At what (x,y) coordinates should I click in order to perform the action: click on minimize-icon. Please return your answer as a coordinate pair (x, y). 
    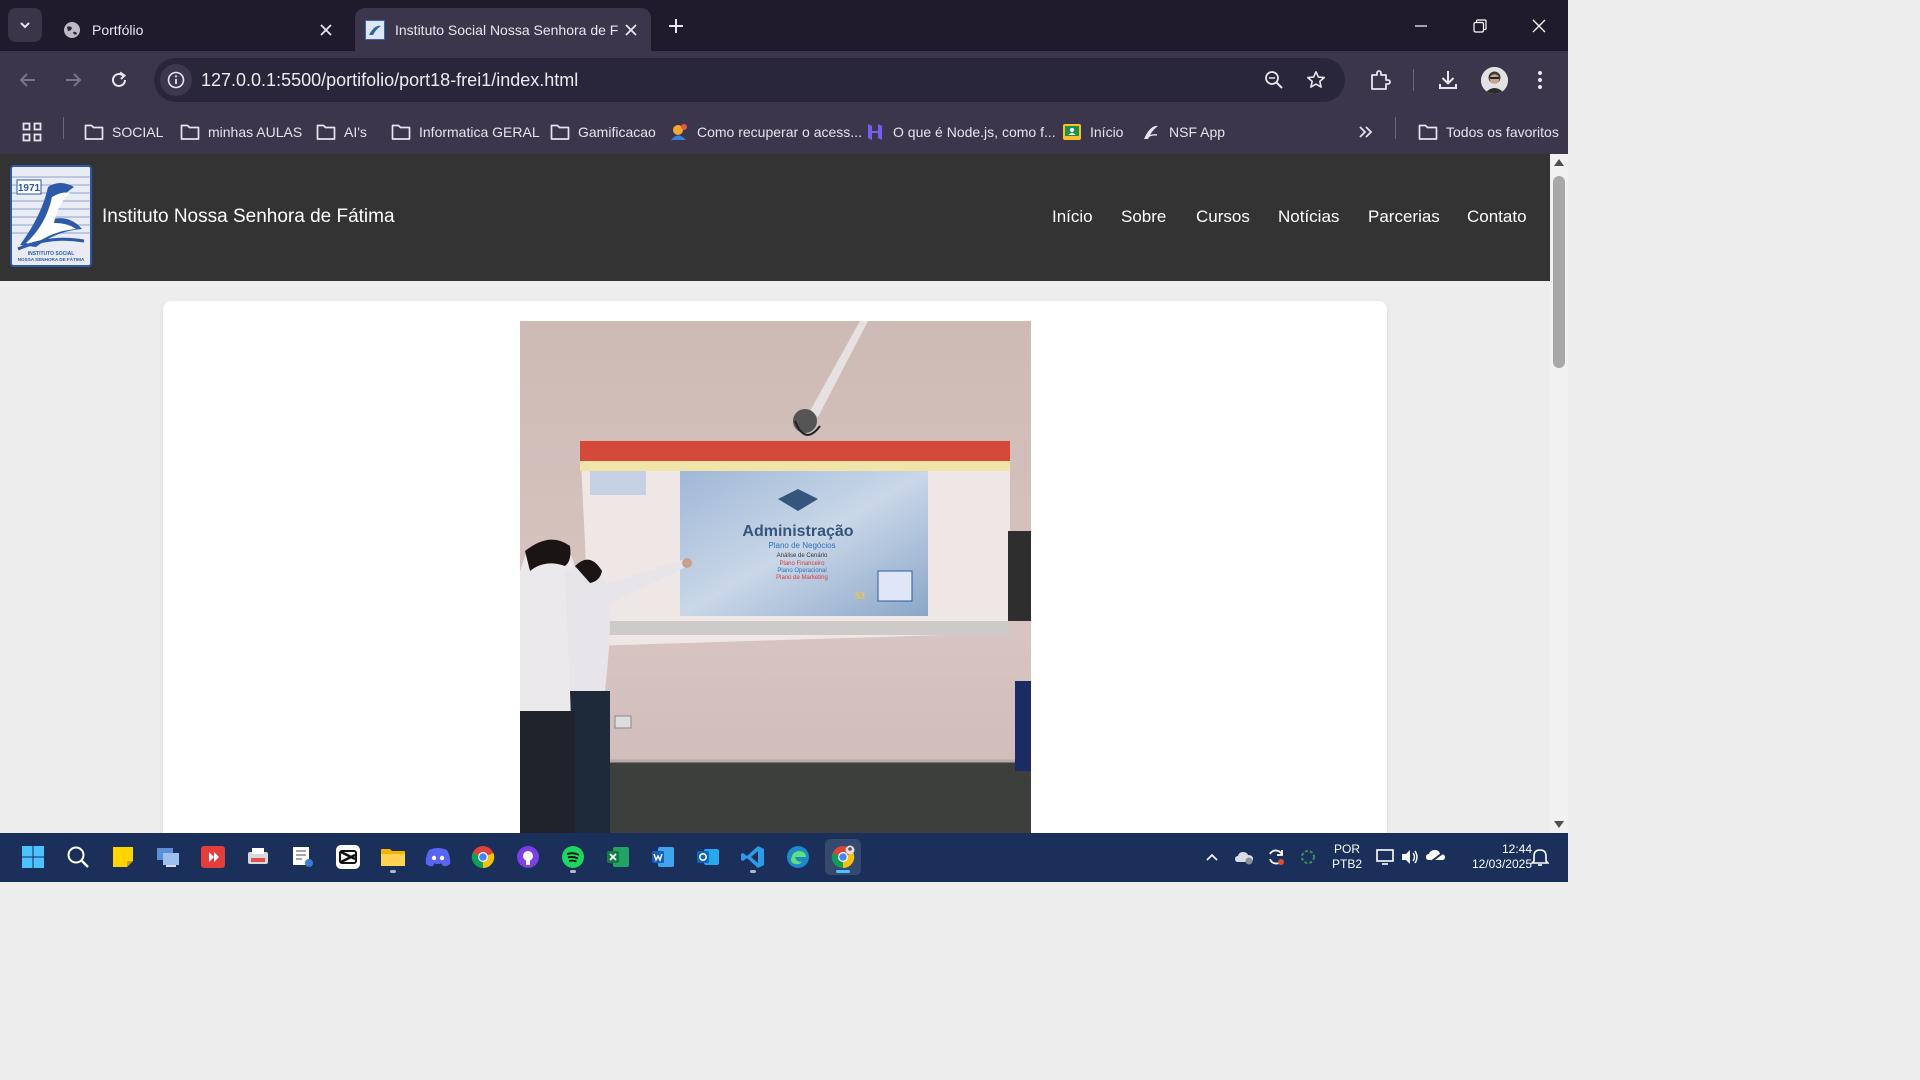
    Looking at the image, I should click on (1421, 25).